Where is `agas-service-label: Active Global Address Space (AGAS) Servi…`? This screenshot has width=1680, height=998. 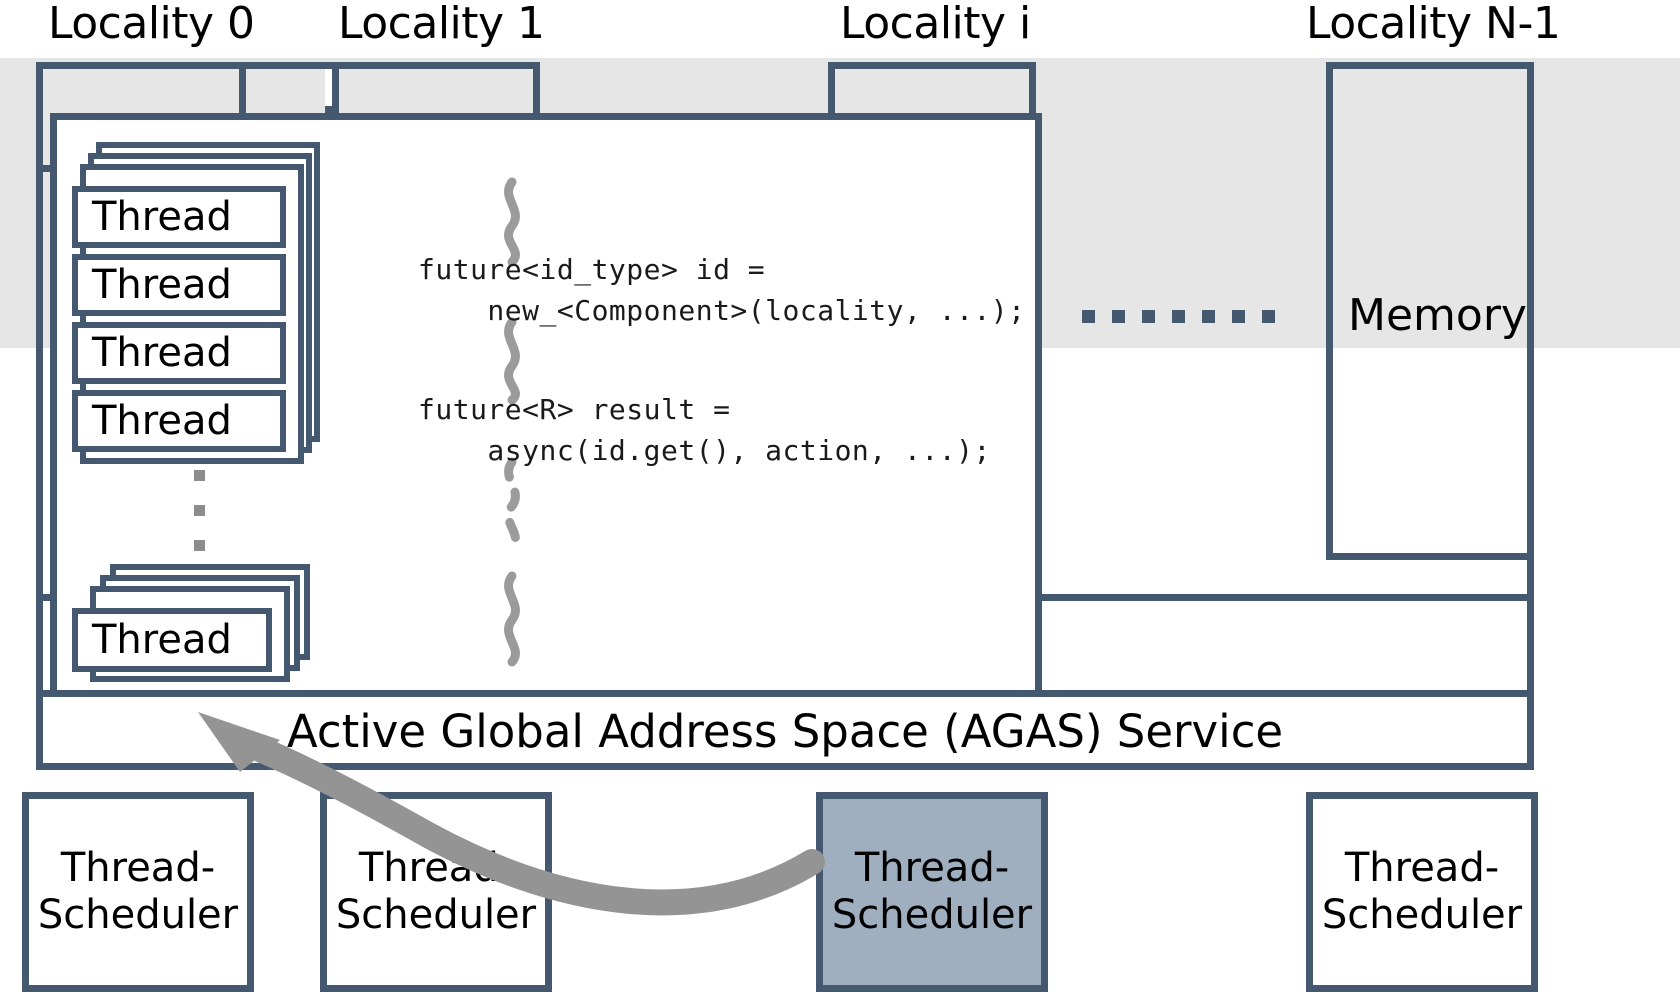
agas-service-label: Active Global Address Space (AGAS) Servi… is located at coordinates (785, 731).